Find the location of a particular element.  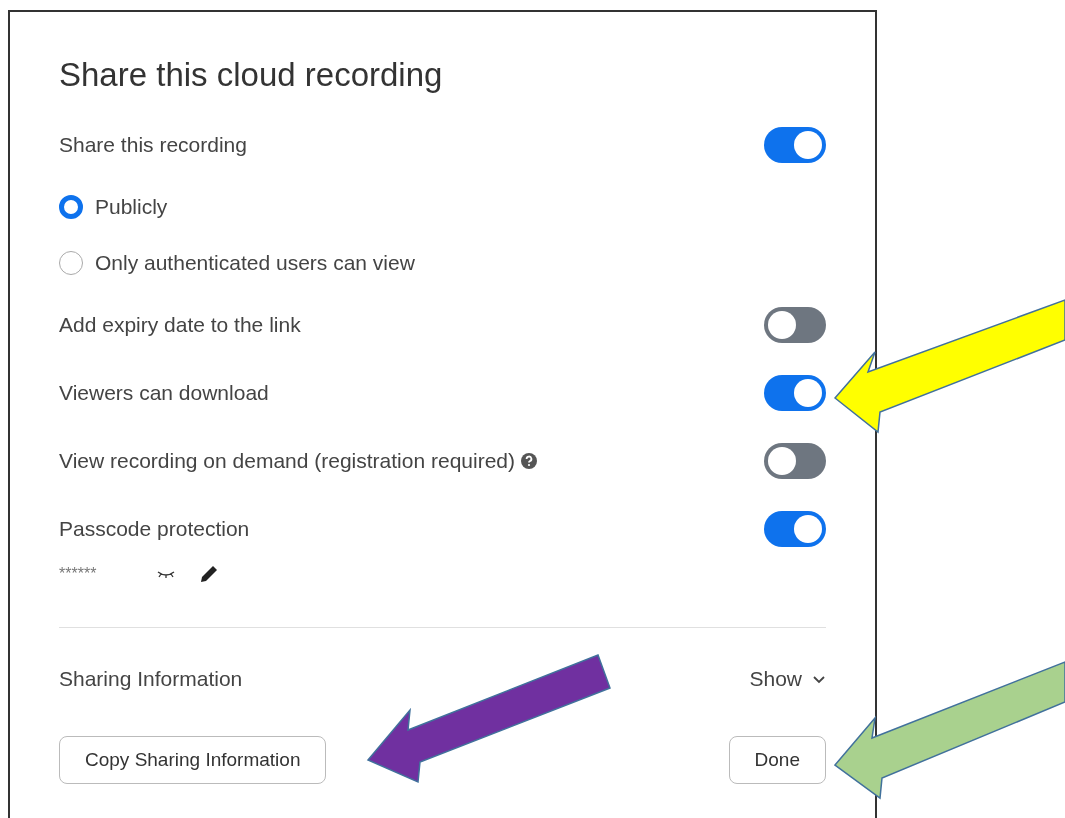

show-toggle: Show is located at coordinates (787, 679).